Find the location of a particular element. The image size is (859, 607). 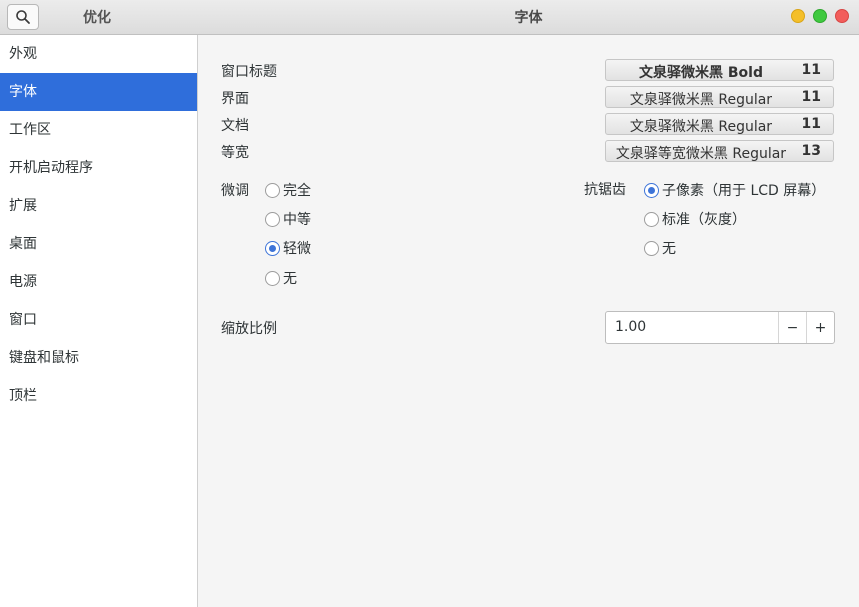

monospace-font-button: 文泉驿等宽微米黑 Regular 13 is located at coordinates (719, 151).